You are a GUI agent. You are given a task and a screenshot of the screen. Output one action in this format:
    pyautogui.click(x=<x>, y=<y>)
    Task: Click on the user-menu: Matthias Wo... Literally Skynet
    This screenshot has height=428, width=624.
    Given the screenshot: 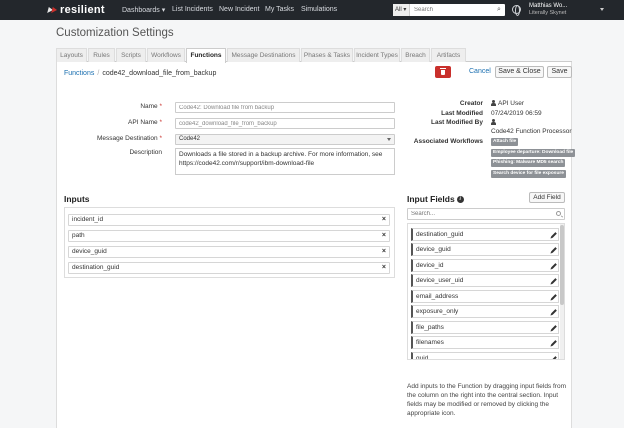 What is the action you would take?
    pyautogui.click(x=548, y=10)
    